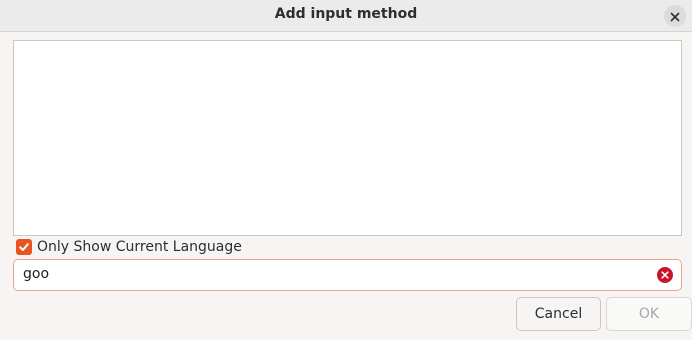  I want to click on dialog-title: Add input method, so click(346, 14).